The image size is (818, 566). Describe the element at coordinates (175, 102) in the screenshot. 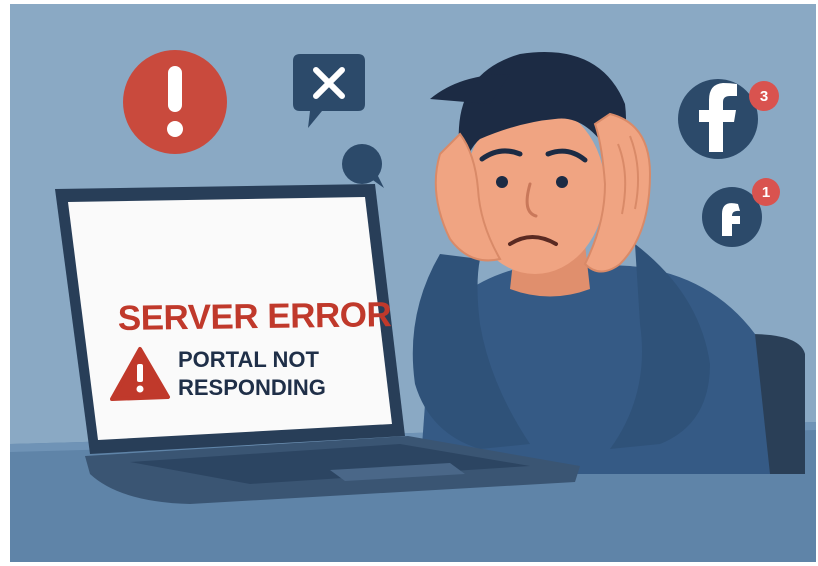

I see `exclamation-alert-icon` at that location.